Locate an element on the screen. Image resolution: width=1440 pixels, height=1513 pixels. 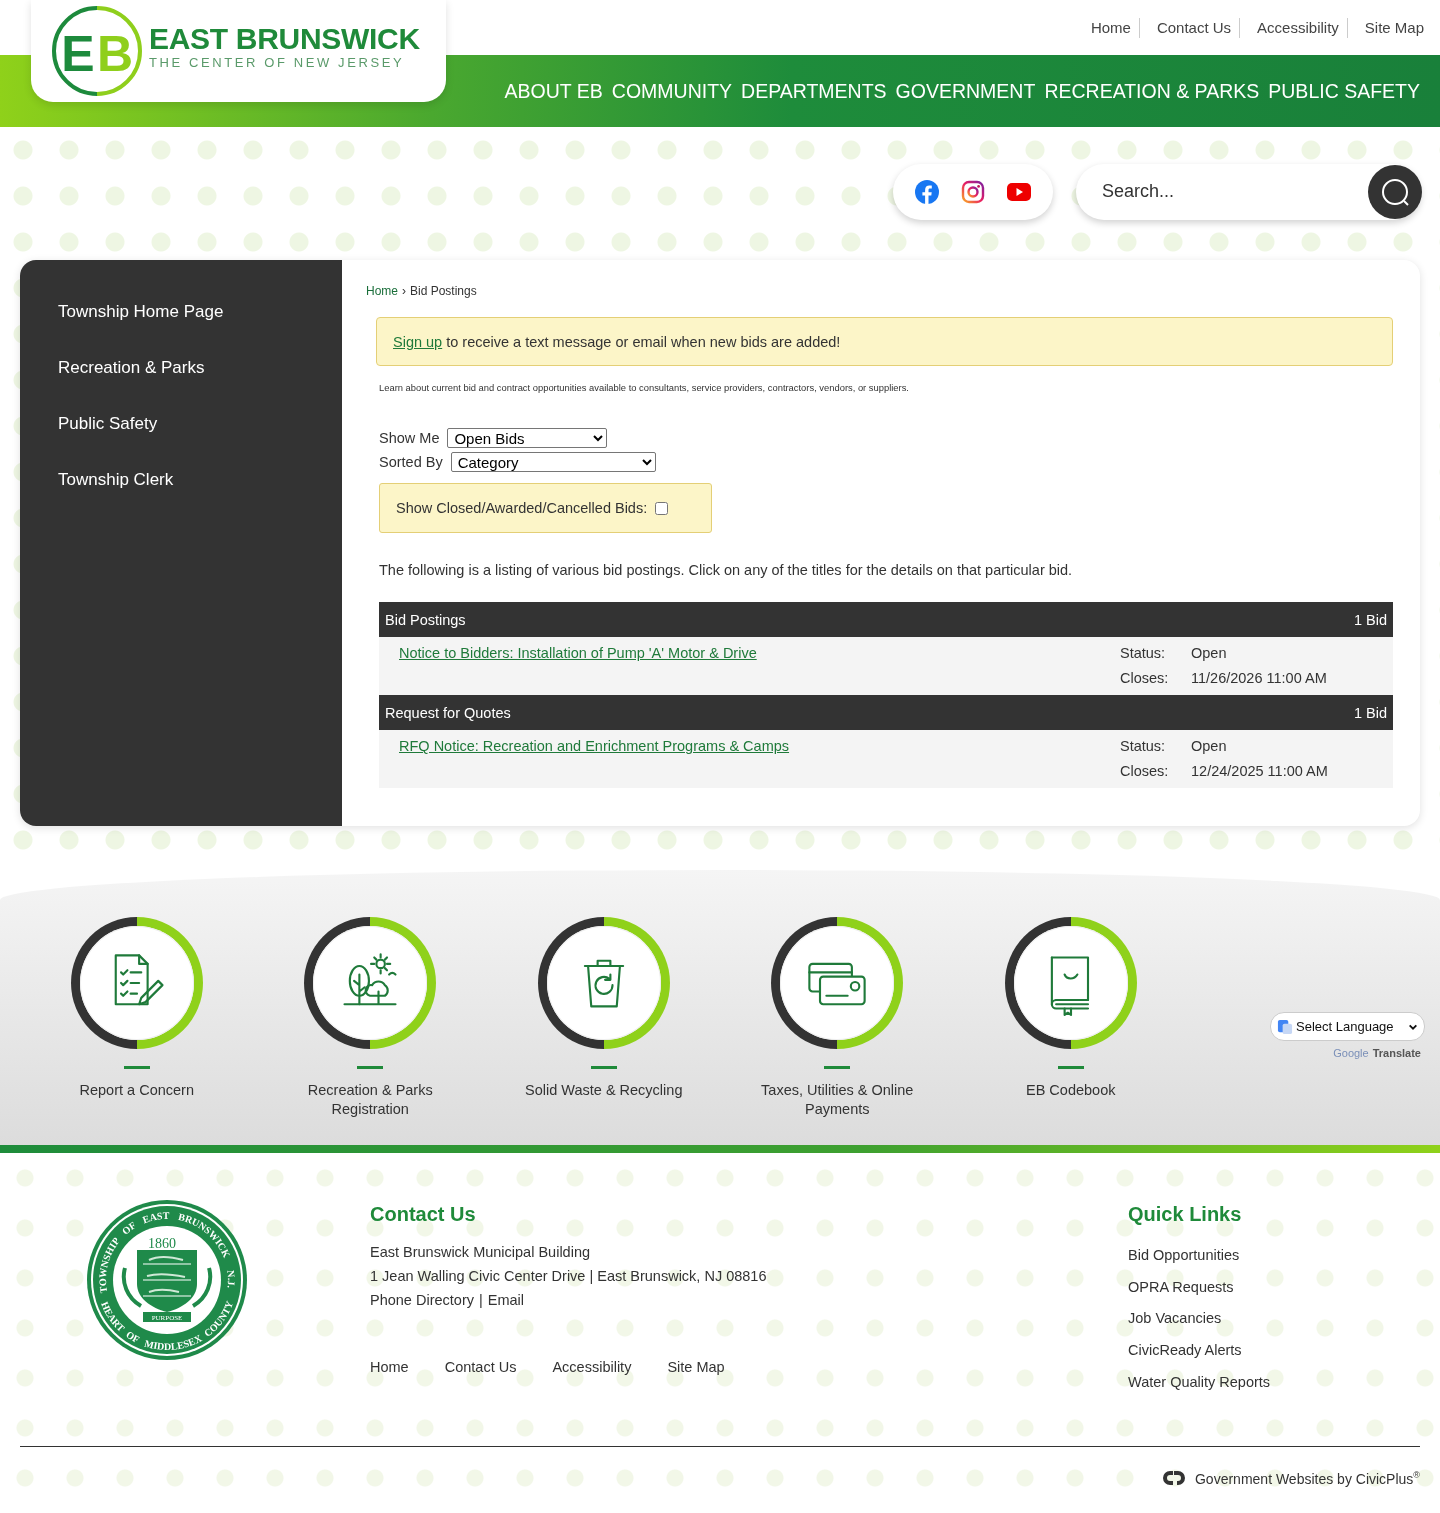
quick-link-tile: Solid Waste & Recycling is located at coordinates (604, 1031).